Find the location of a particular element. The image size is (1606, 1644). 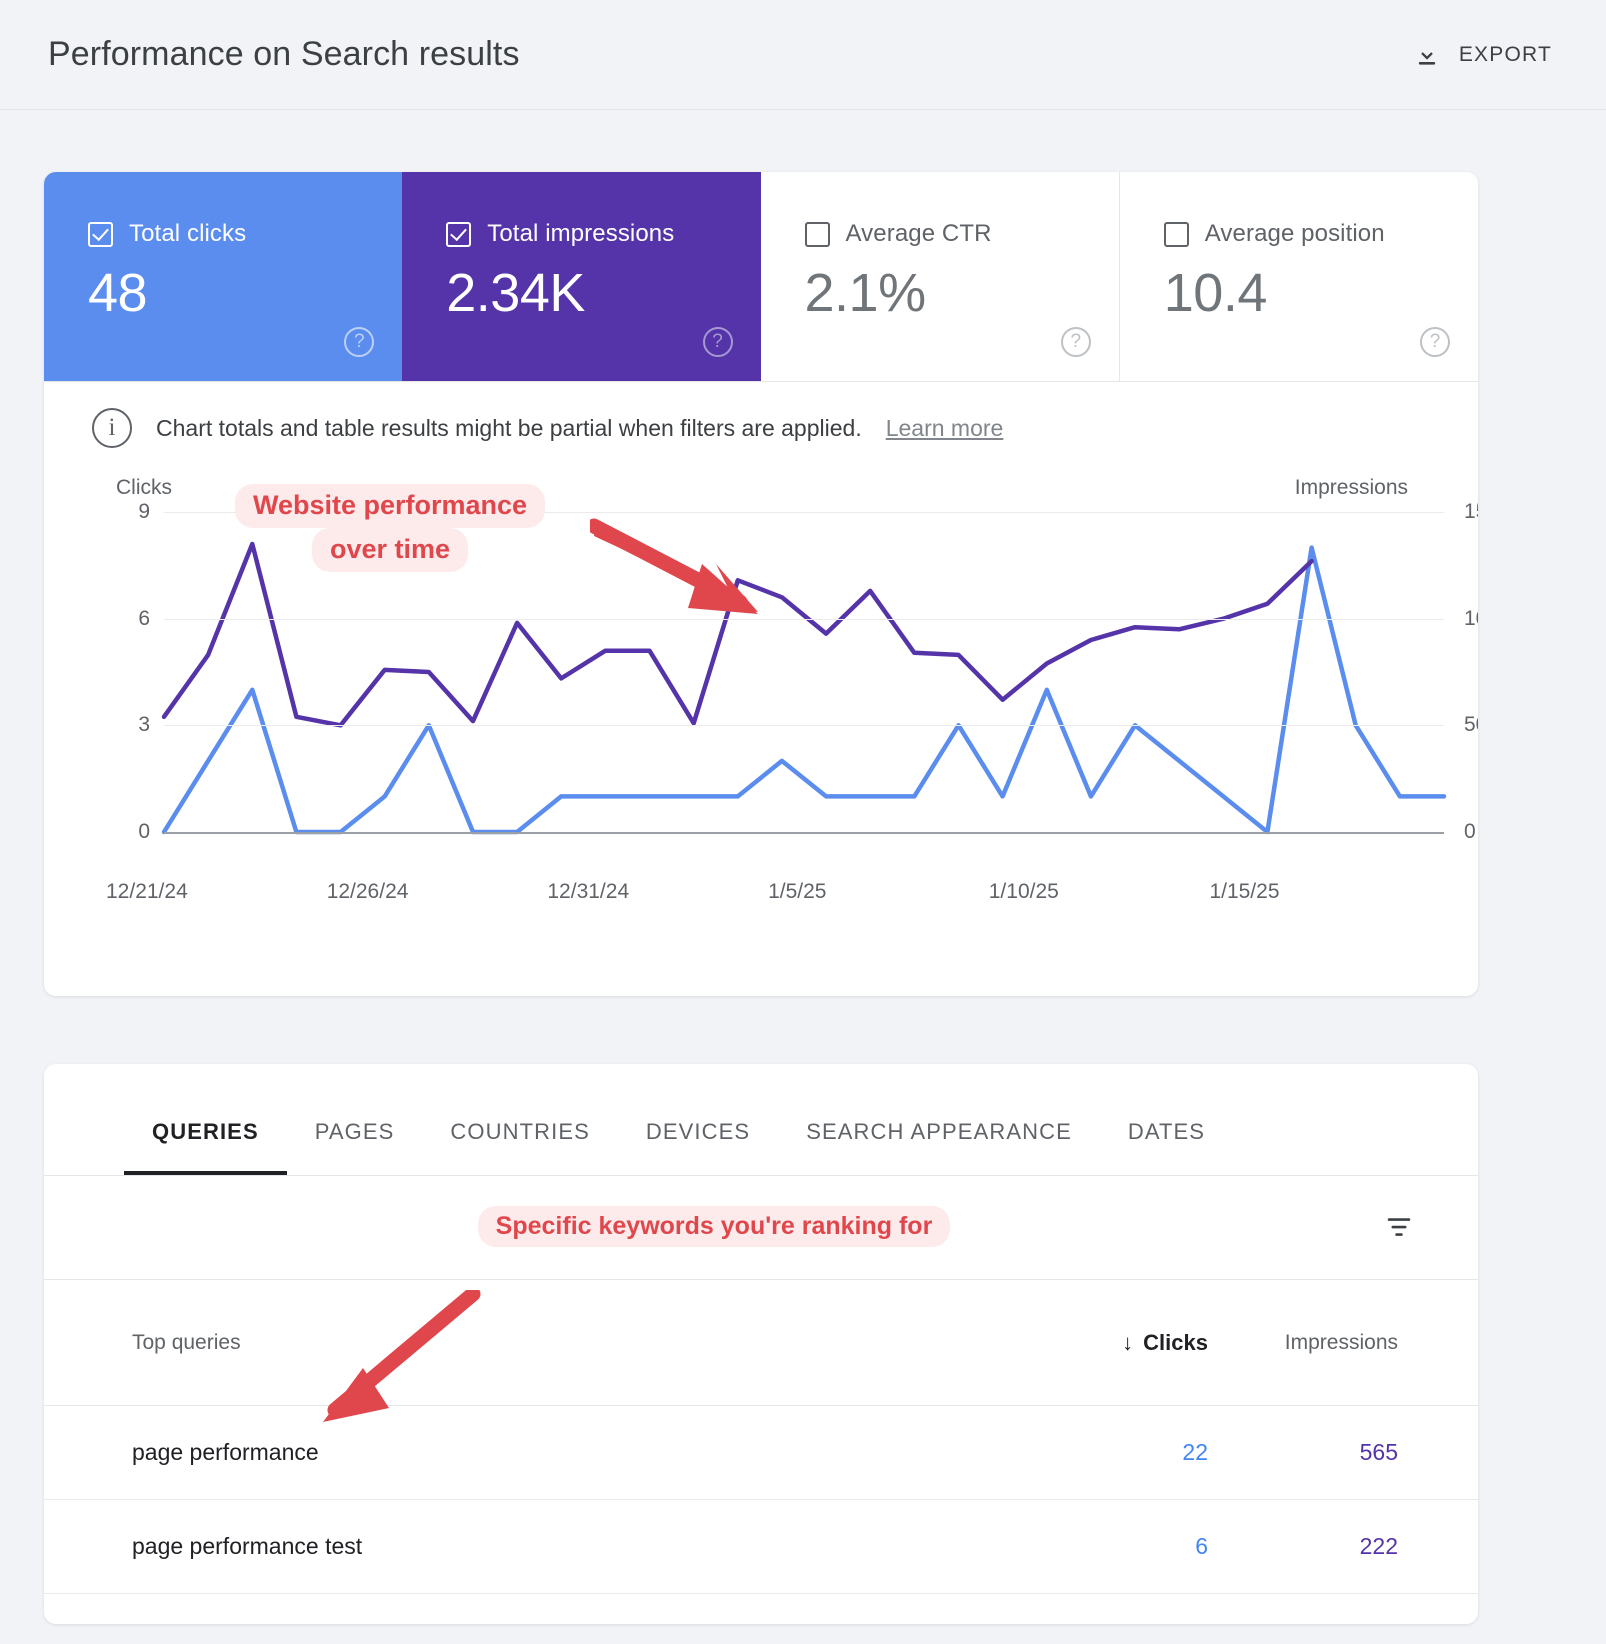

tab-countries: COUNTRIES is located at coordinates (519, 1147).